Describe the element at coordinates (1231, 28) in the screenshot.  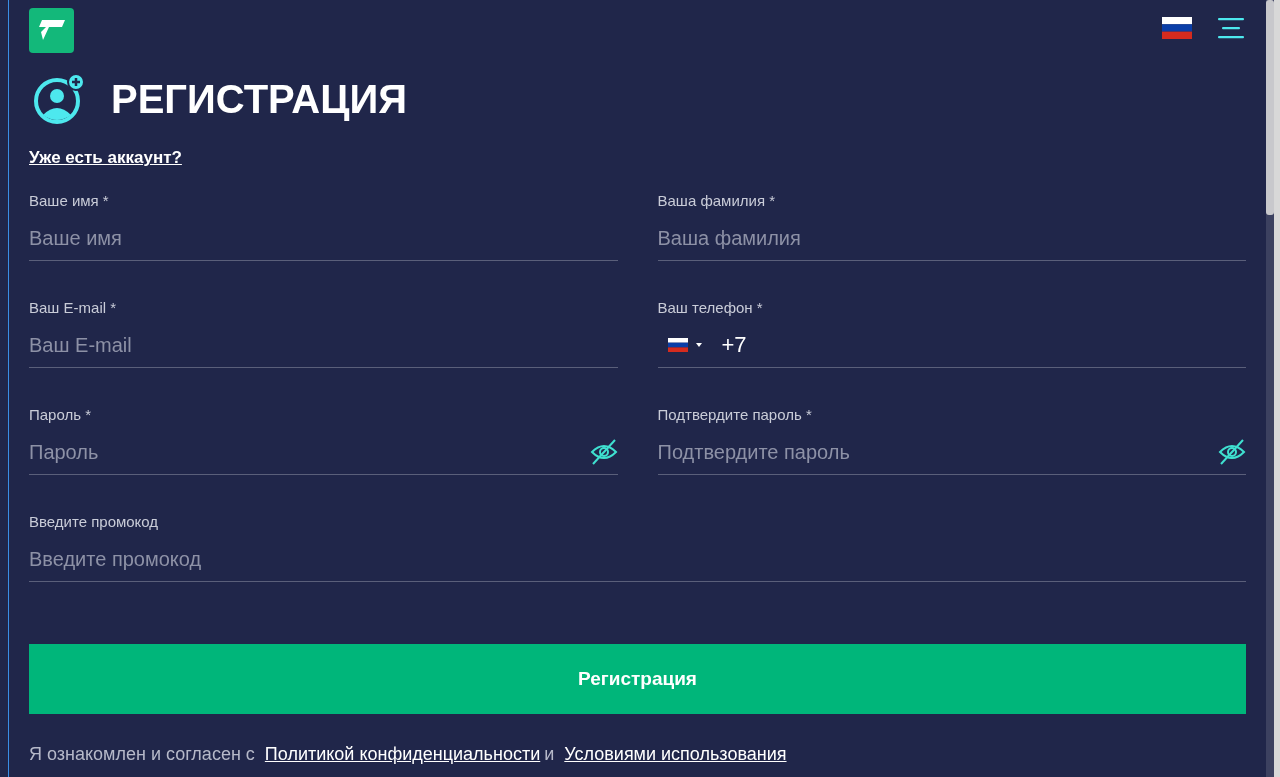
I see `menu-icon` at that location.